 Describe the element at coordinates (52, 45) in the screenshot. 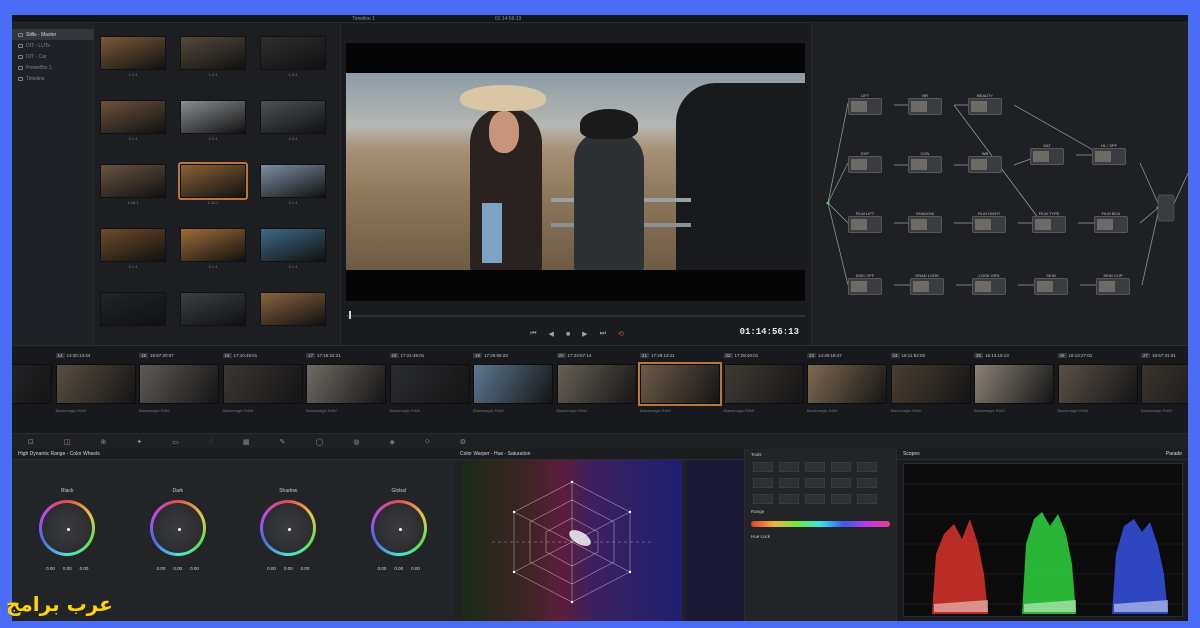

I see `bin-item: DIT - LUTs` at that location.